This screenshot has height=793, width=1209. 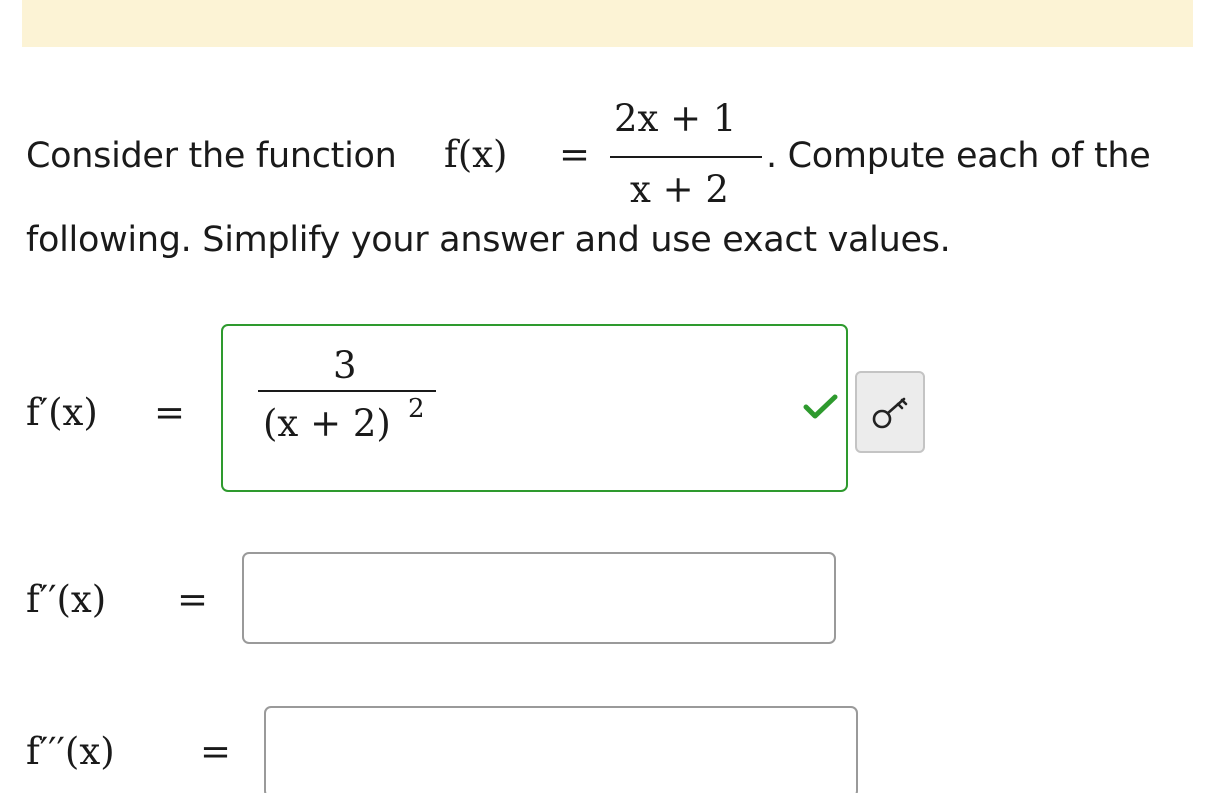 I want to click on answer-key-button, so click(x=890, y=412).